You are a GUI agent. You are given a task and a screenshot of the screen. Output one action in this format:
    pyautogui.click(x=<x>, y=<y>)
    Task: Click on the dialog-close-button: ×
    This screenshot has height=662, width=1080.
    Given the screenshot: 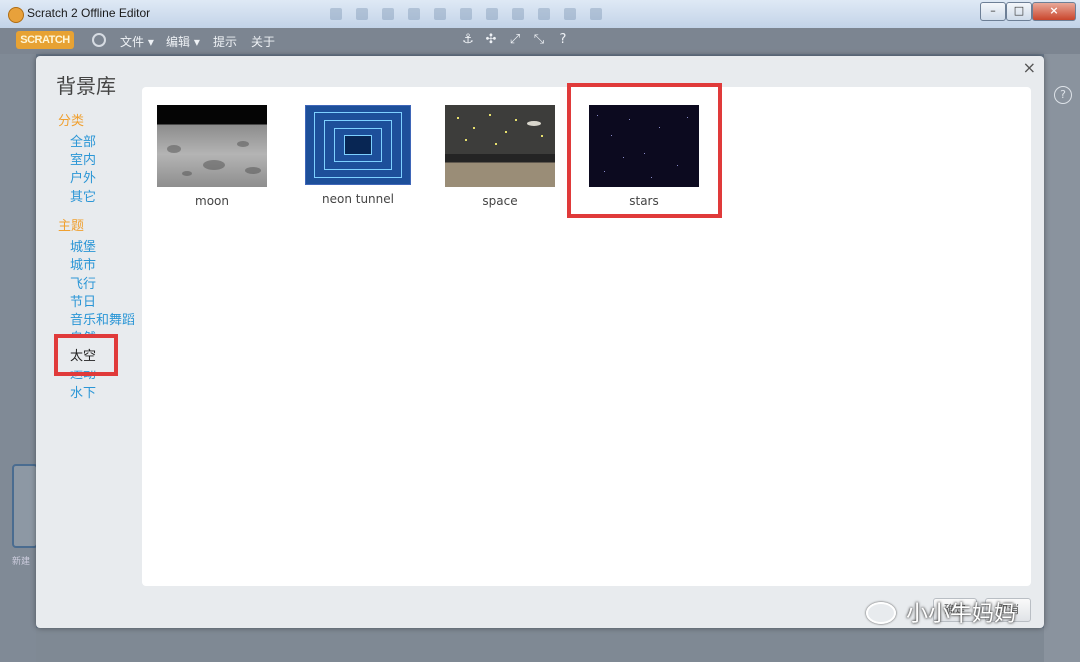 What is the action you would take?
    pyautogui.click(x=1029, y=67)
    